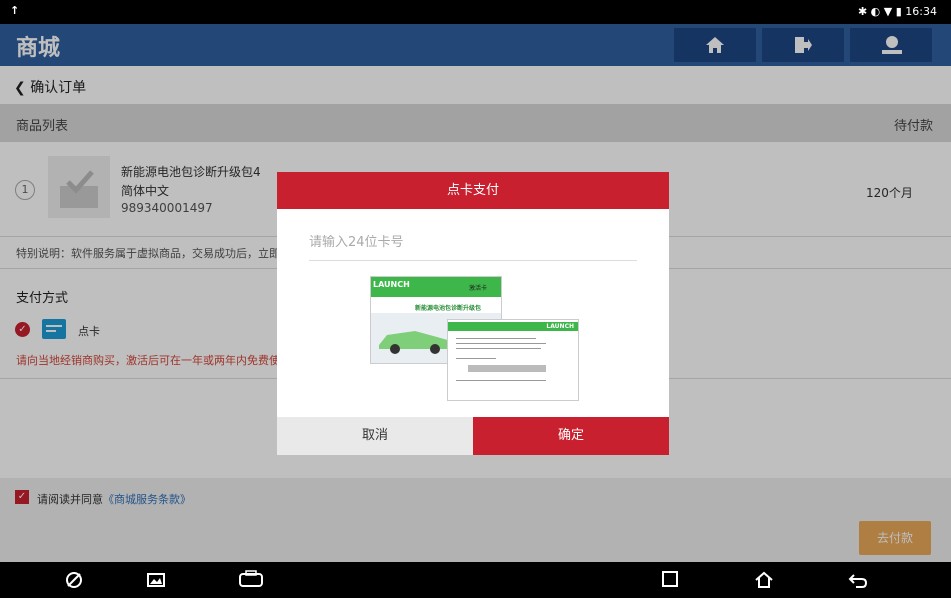 The image size is (951, 598). What do you see at coordinates (156, 580) in the screenshot?
I see `gallery-icon` at bounding box center [156, 580].